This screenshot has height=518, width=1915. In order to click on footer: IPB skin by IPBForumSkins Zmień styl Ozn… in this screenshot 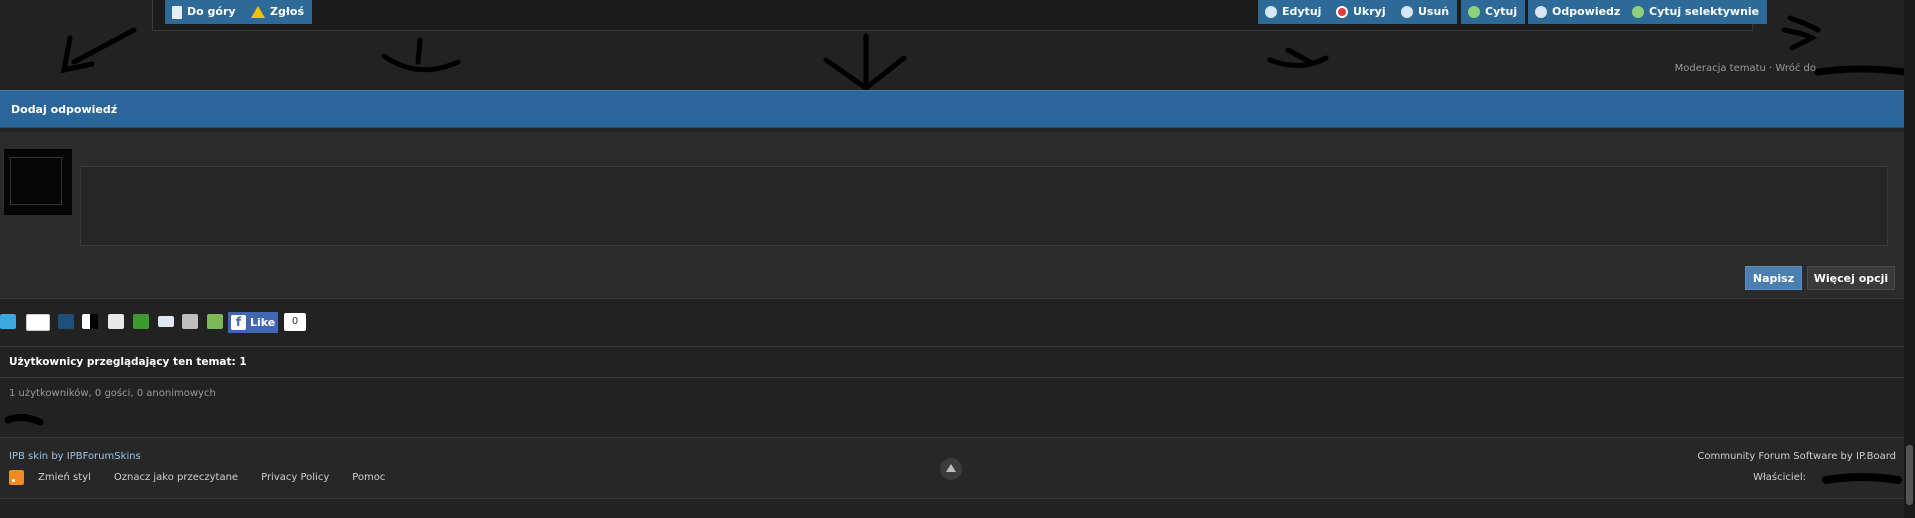, I will do `click(952, 468)`.